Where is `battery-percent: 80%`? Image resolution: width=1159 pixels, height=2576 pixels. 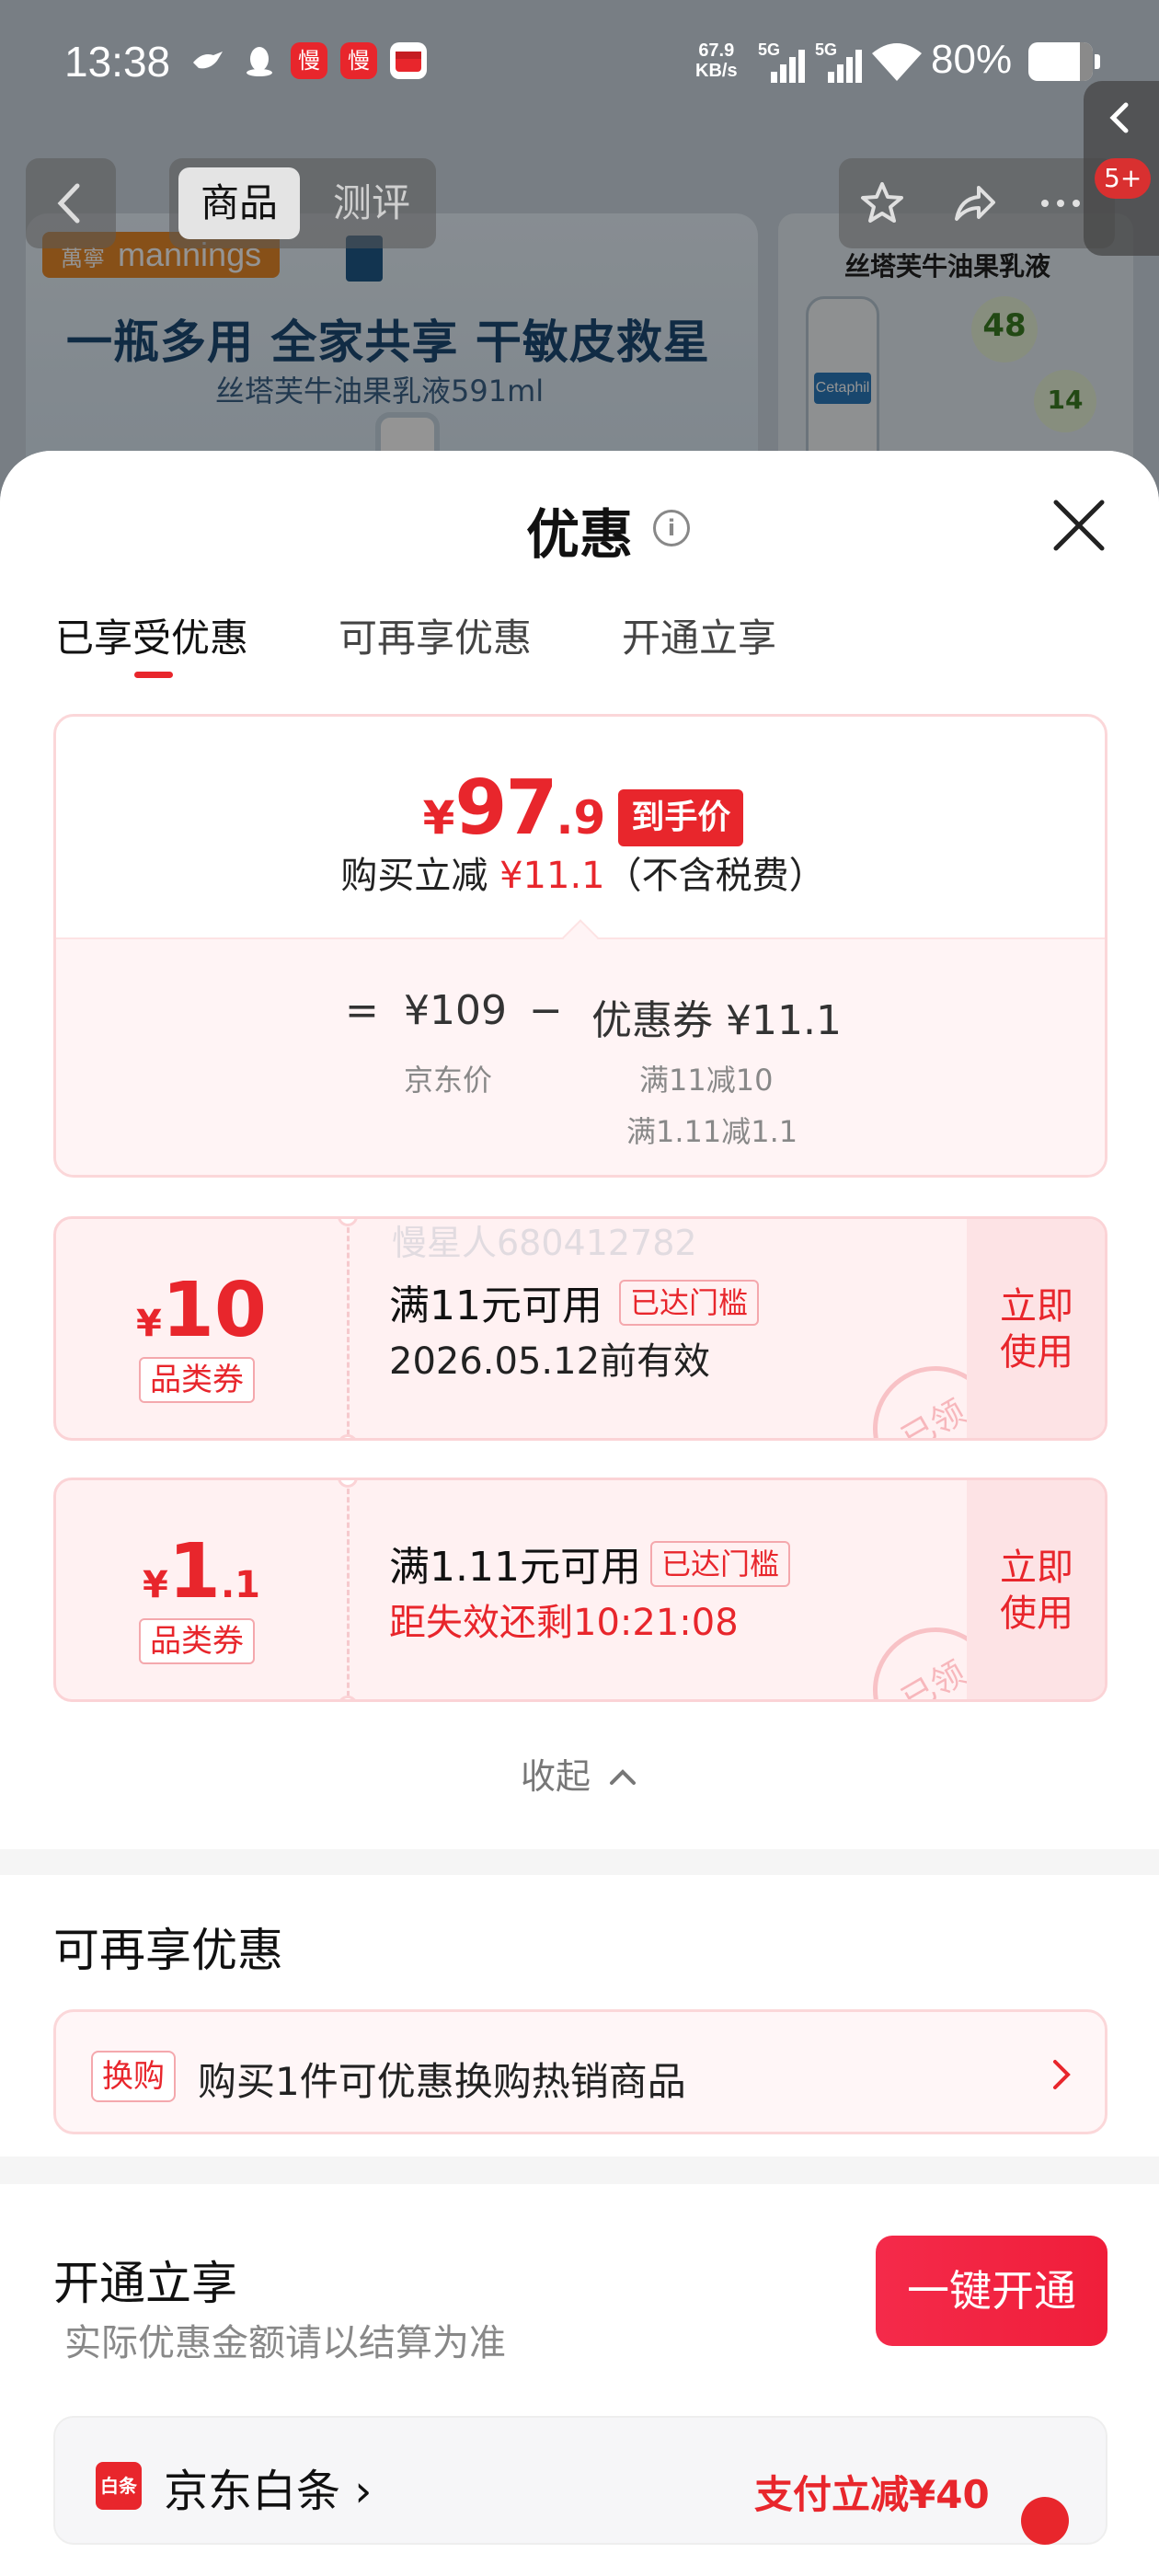 battery-percent: 80% is located at coordinates (972, 59).